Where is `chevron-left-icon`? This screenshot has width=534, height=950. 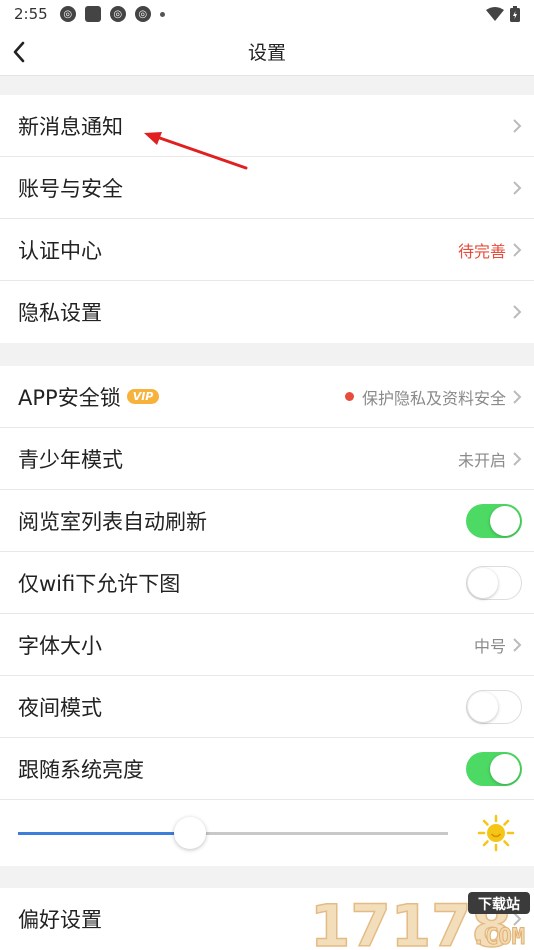
chevron-left-icon is located at coordinates (19, 52).